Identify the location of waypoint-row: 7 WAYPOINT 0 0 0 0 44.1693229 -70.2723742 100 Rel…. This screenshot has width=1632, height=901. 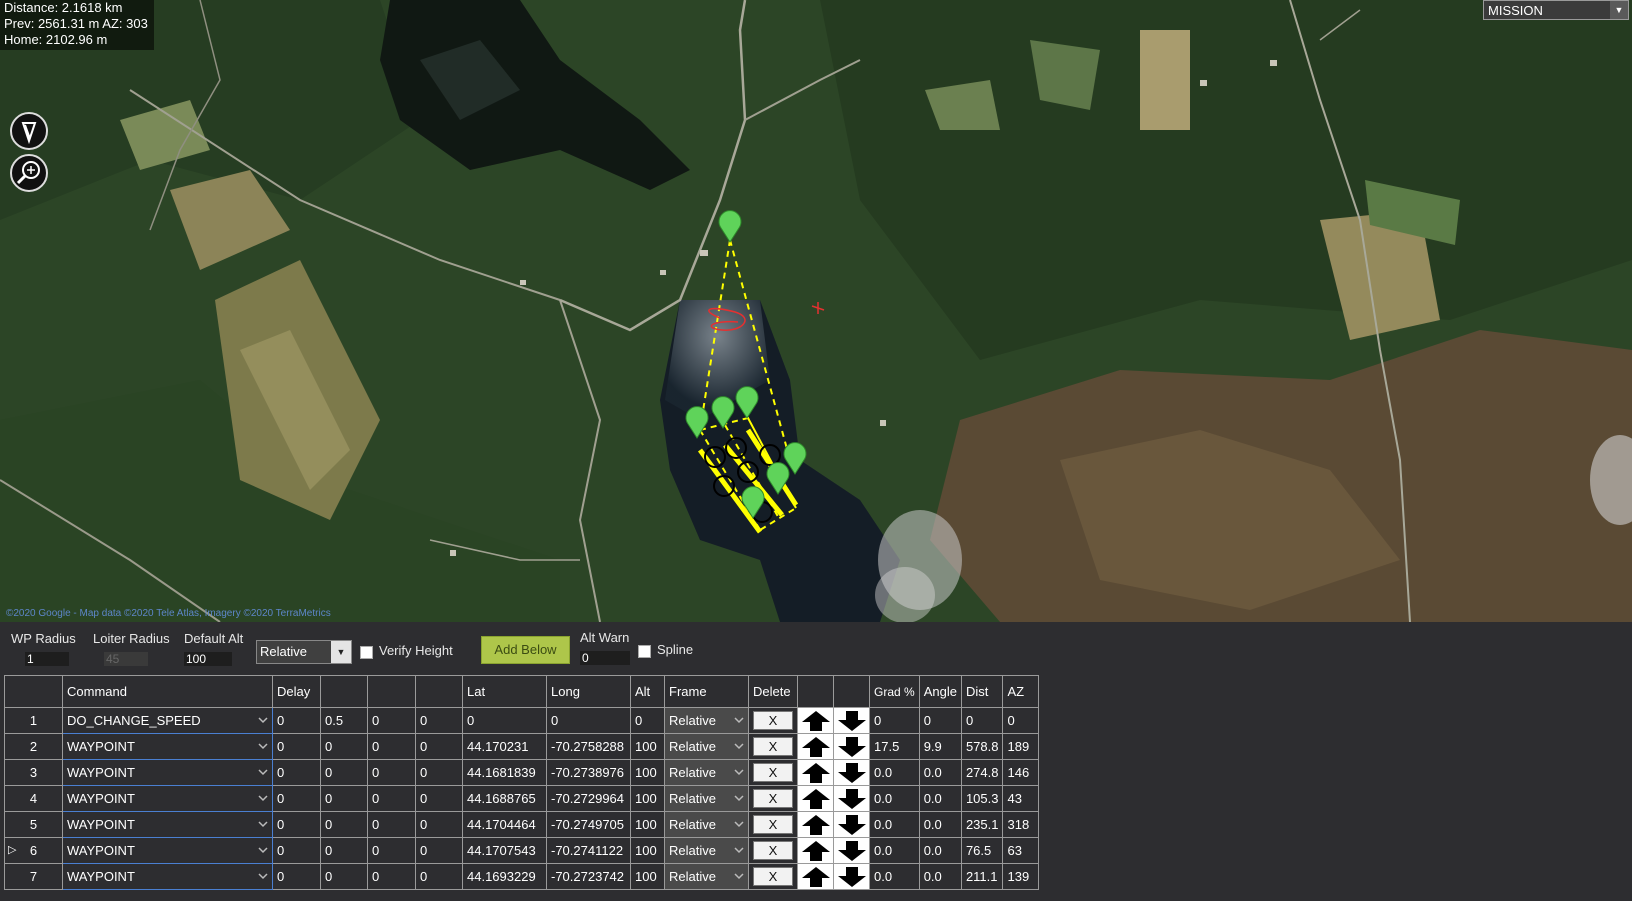
(522, 876).